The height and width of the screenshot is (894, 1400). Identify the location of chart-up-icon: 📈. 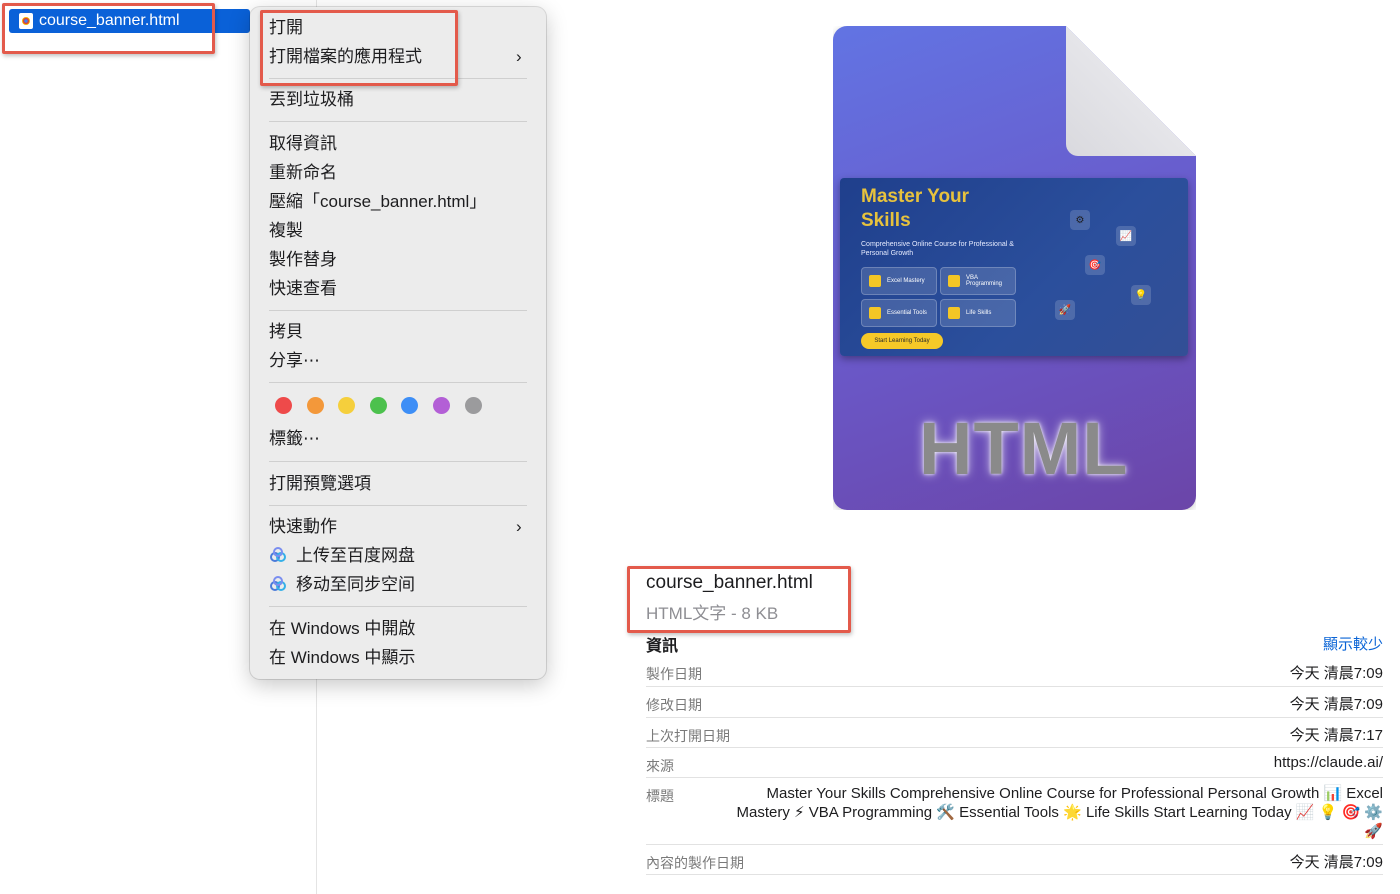
(1126, 236).